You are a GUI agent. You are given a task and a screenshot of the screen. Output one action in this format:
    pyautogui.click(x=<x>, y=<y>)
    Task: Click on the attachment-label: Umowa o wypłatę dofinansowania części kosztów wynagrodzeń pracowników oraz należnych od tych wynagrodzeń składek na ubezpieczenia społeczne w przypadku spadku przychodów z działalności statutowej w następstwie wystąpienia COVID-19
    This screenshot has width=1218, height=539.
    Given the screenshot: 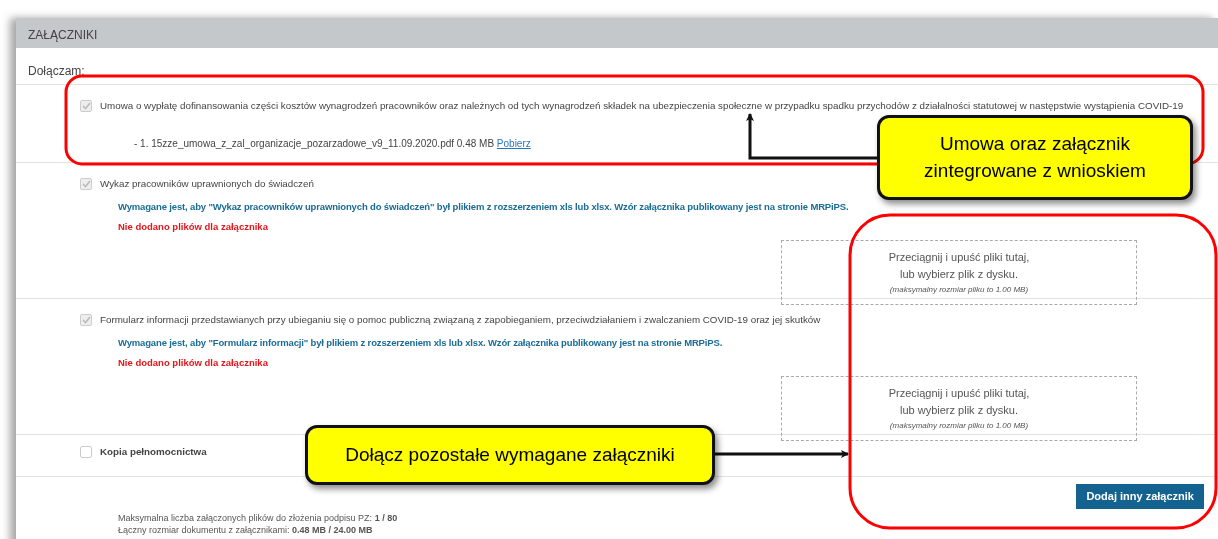 What is the action you would take?
    pyautogui.click(x=642, y=106)
    